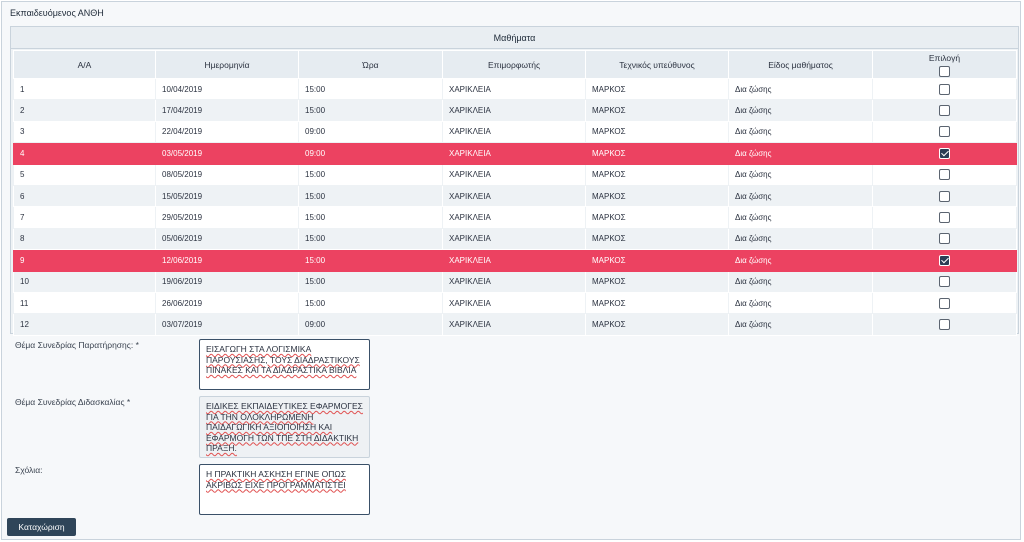 The width and height of the screenshot is (1024, 542). I want to click on row-number: 2, so click(84, 110).